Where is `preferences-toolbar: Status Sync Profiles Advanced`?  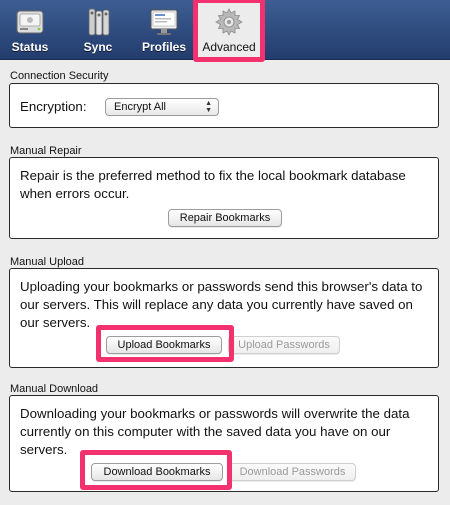
preferences-toolbar: Status Sync Profiles Advanced is located at coordinates (225, 30).